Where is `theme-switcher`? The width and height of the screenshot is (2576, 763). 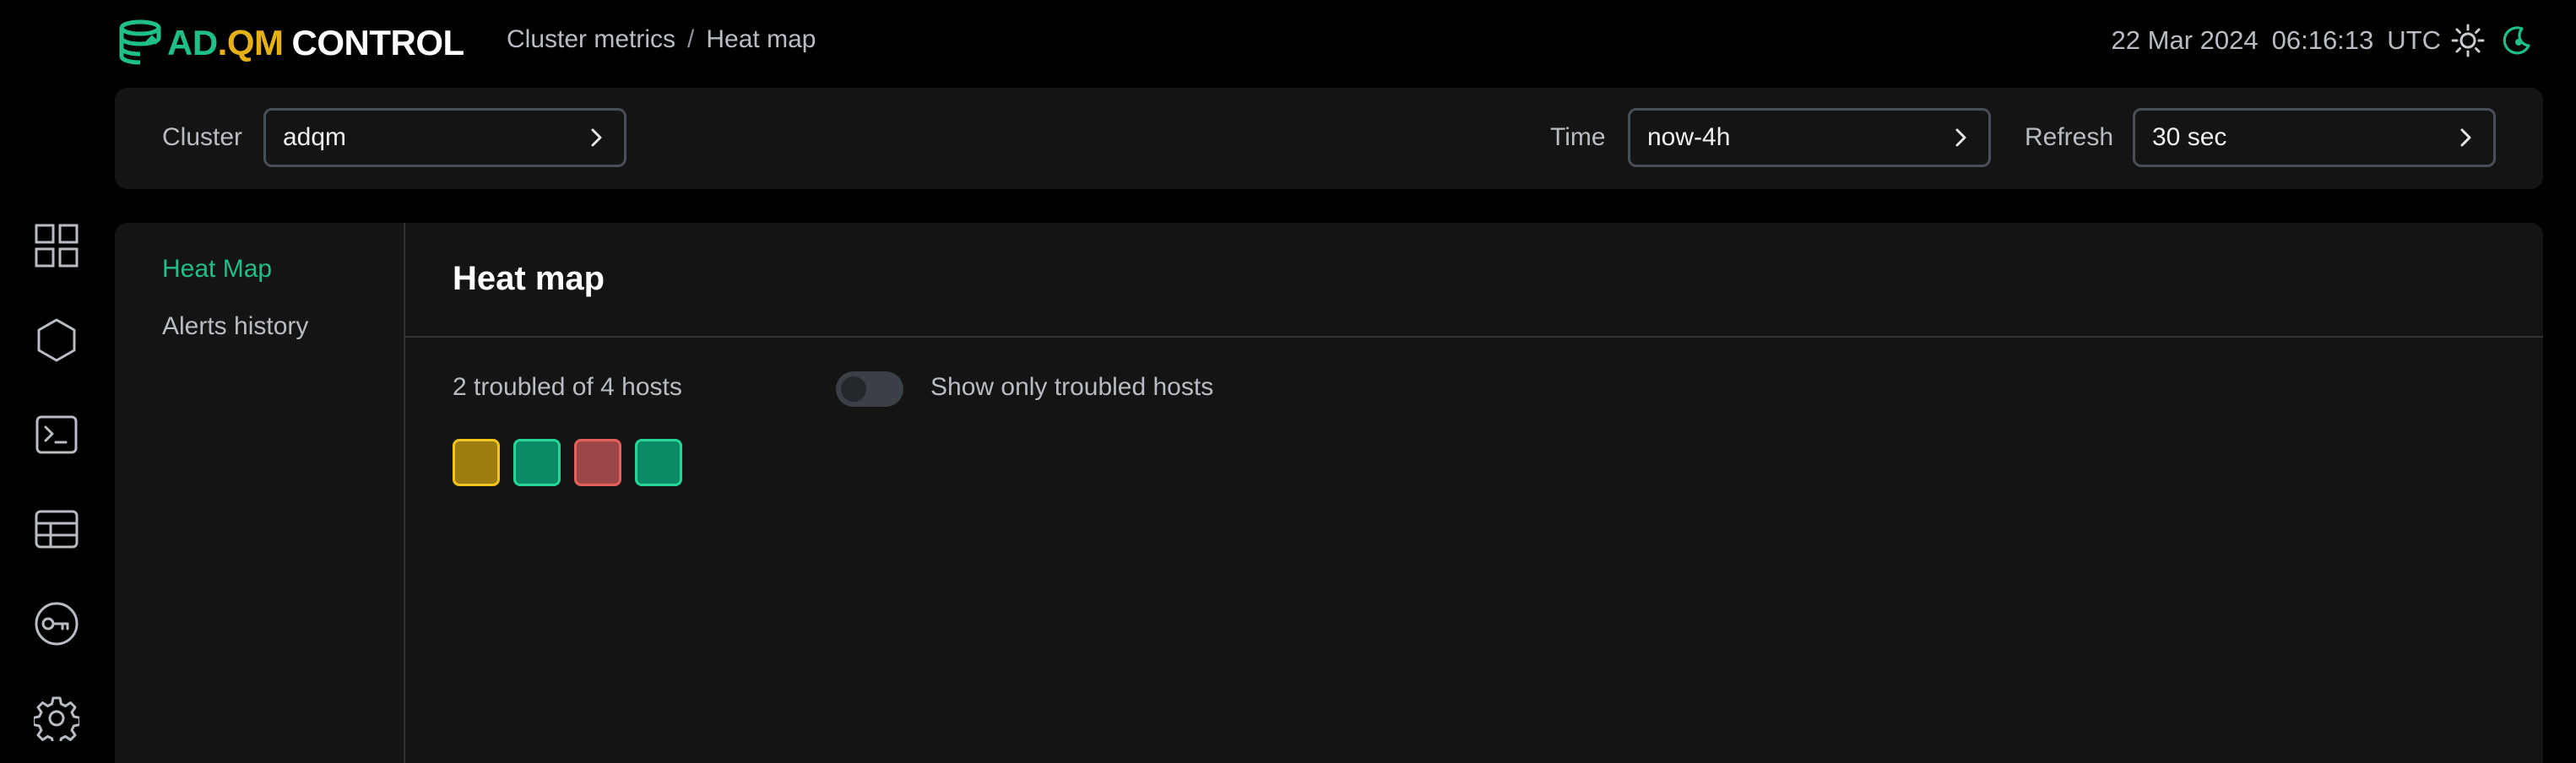
theme-switcher is located at coordinates (2493, 40).